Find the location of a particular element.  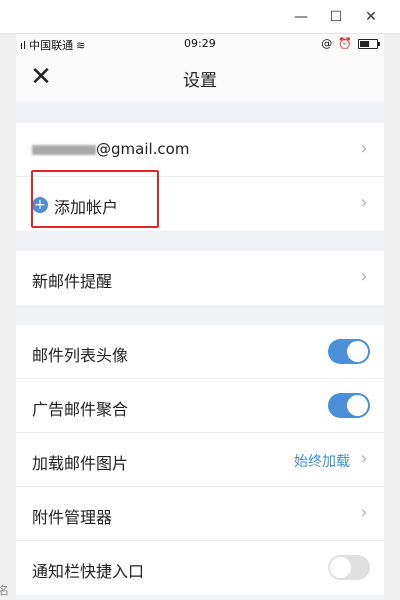

alarm-icon: ⏰ is located at coordinates (345, 43).